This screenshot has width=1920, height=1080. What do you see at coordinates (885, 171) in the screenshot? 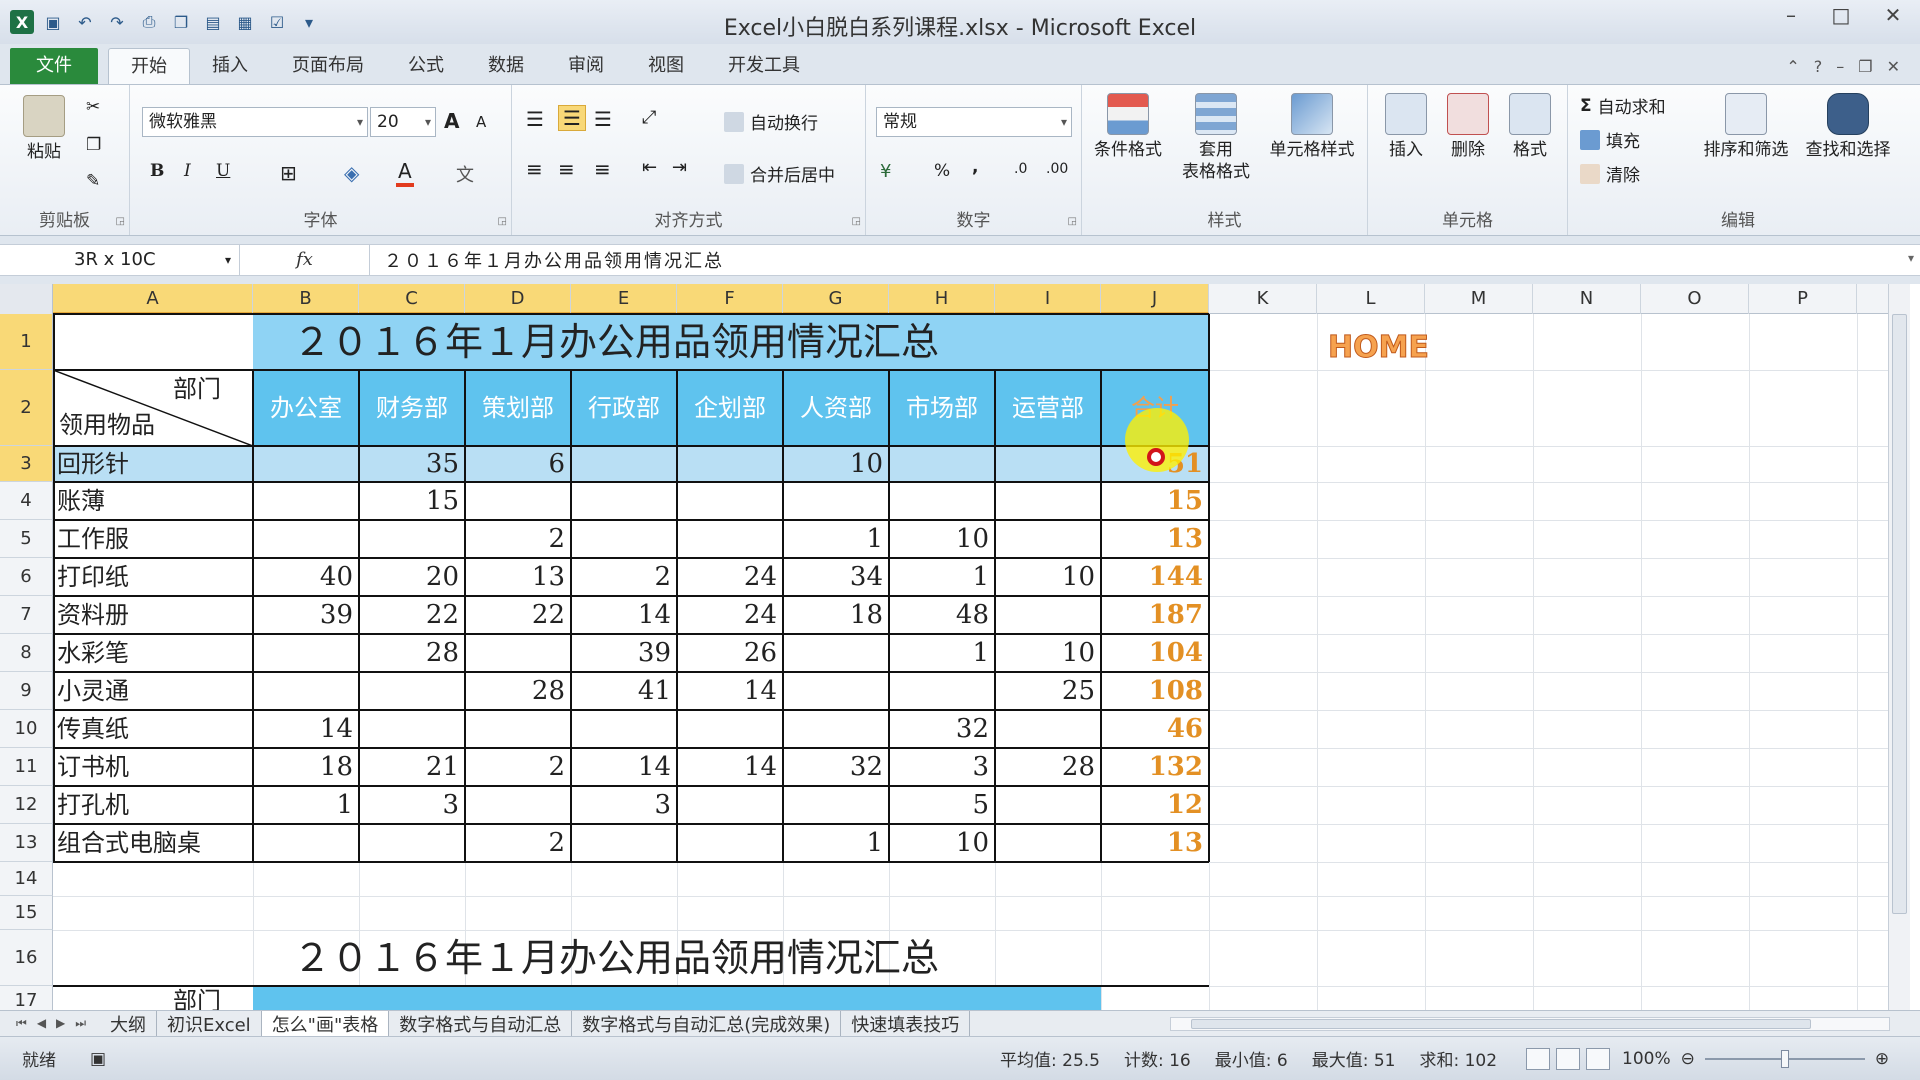
I see `currency-icon: ¥` at bounding box center [885, 171].